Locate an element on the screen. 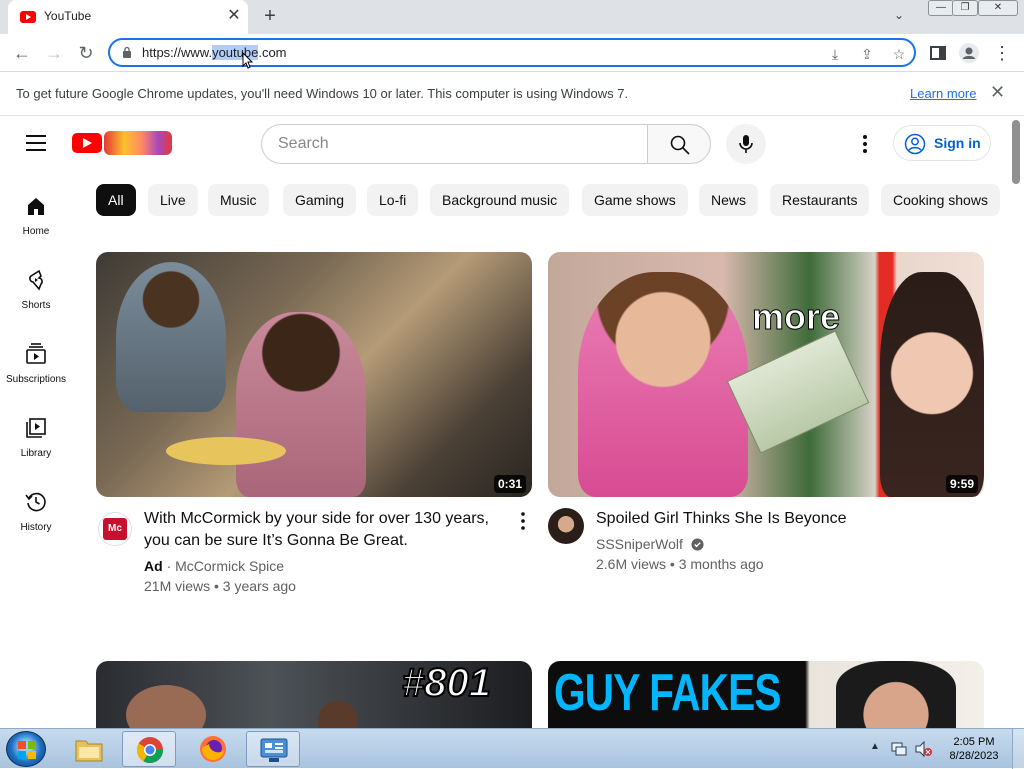 This screenshot has height=769, width=1024. microphone-icon is located at coordinates (746, 144).